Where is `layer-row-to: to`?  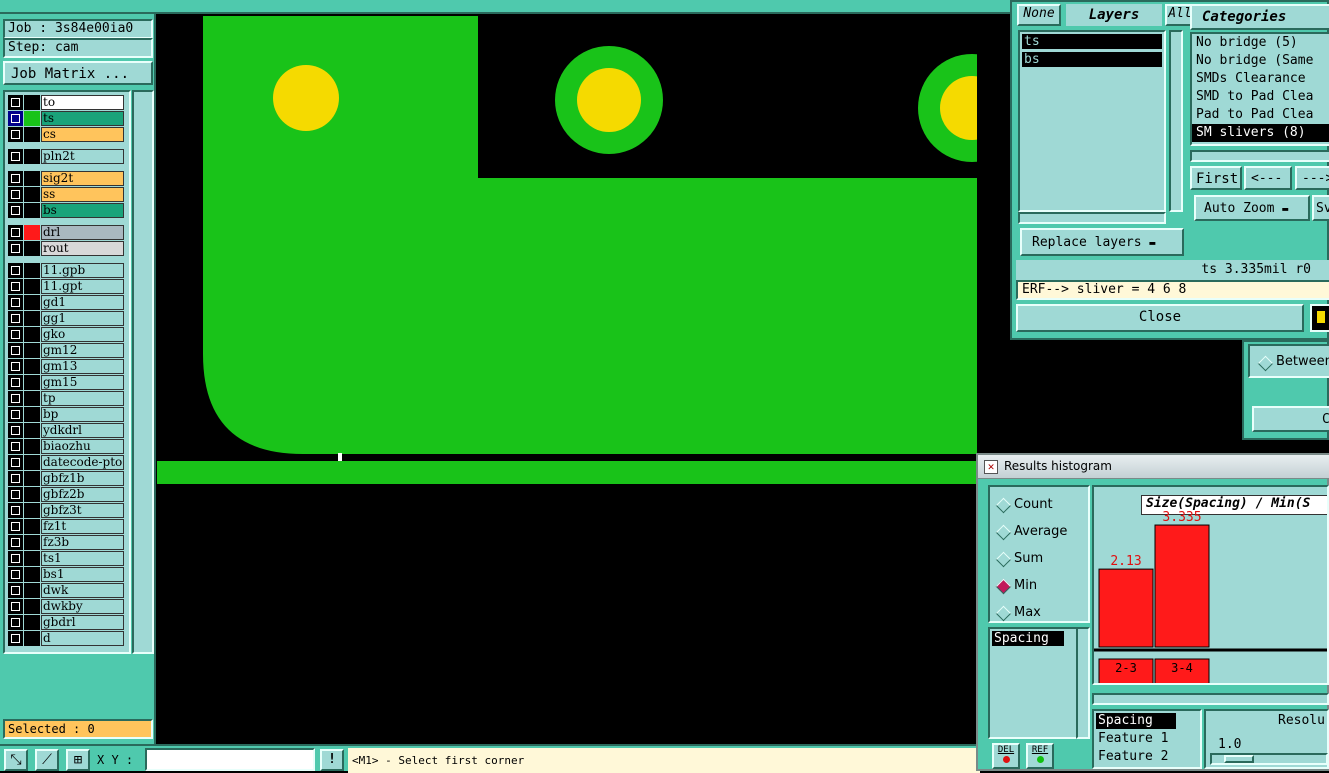 layer-row-to: to is located at coordinates (66, 102).